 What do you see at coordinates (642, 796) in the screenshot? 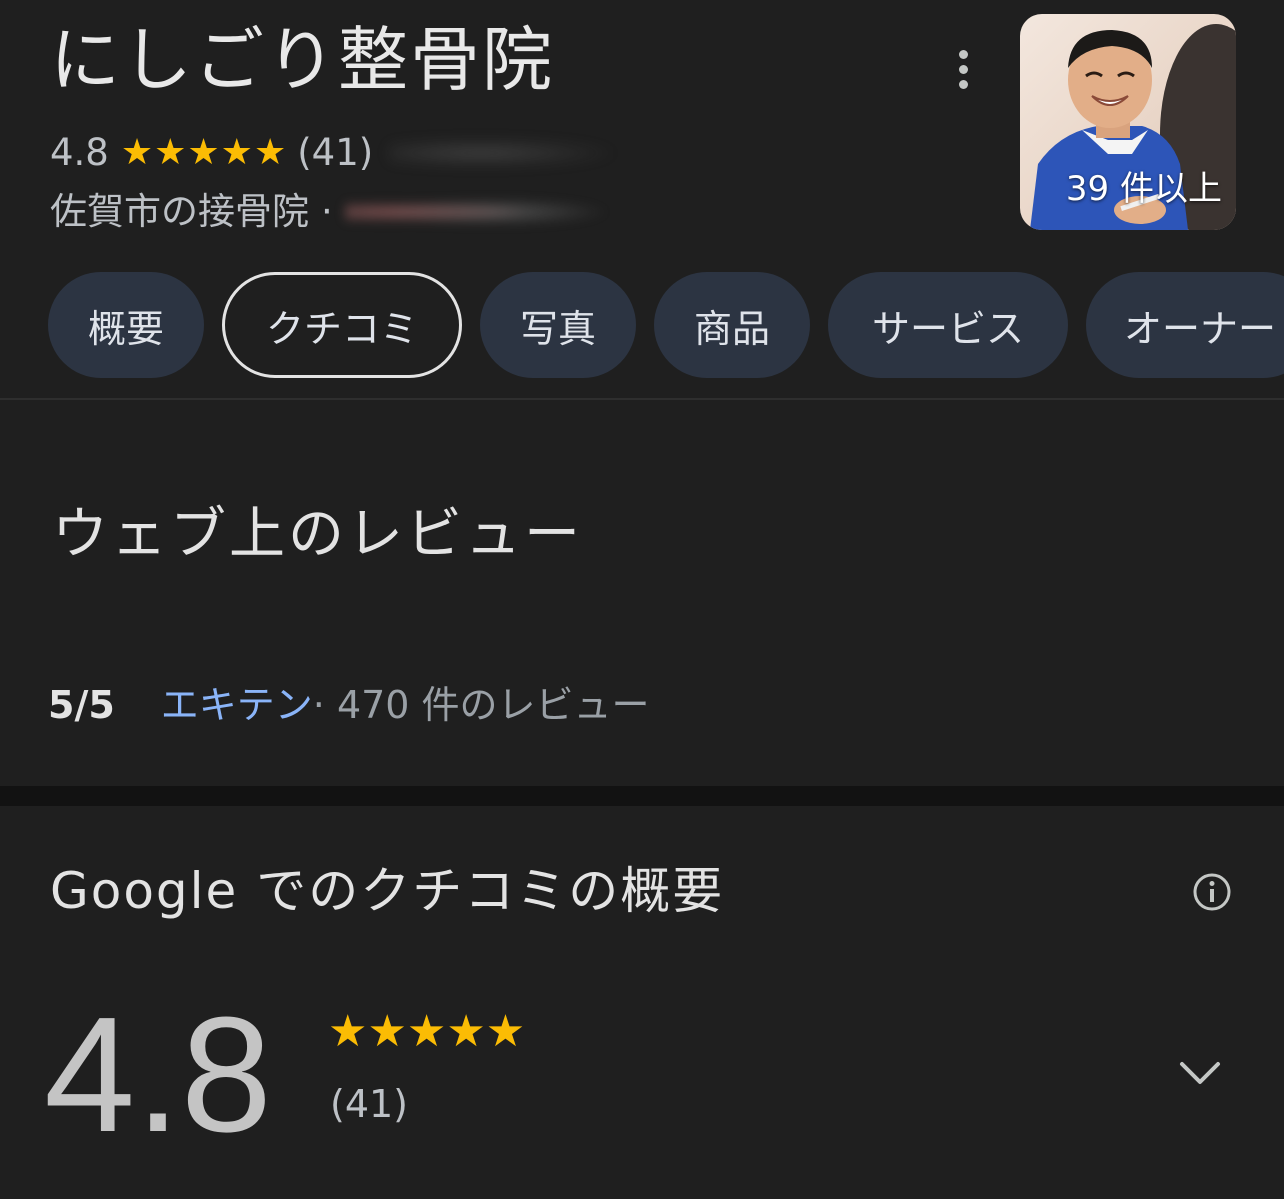
I see `section-separator` at bounding box center [642, 796].